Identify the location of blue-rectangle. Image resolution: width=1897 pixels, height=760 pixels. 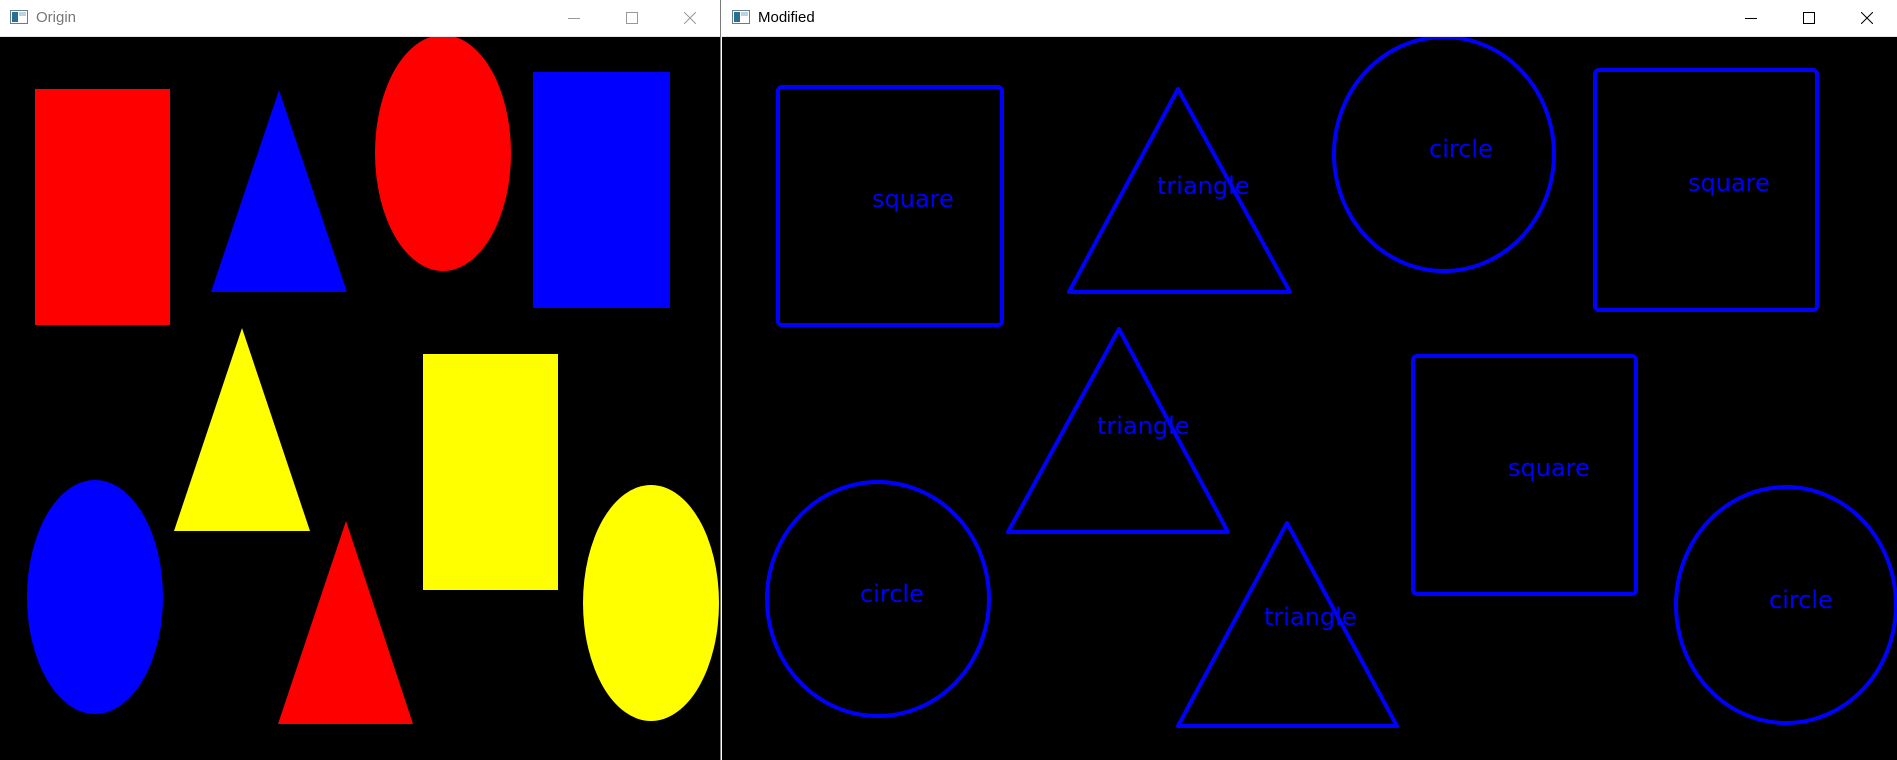
(601, 190).